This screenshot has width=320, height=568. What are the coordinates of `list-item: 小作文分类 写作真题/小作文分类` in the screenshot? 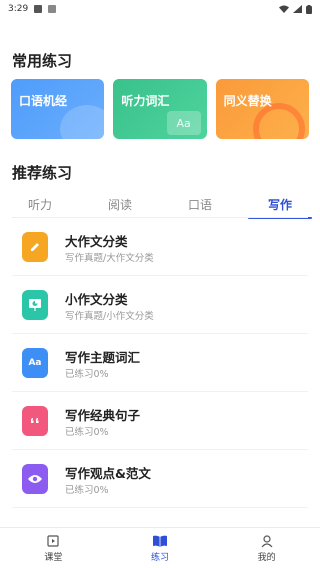 It's located at (160, 305).